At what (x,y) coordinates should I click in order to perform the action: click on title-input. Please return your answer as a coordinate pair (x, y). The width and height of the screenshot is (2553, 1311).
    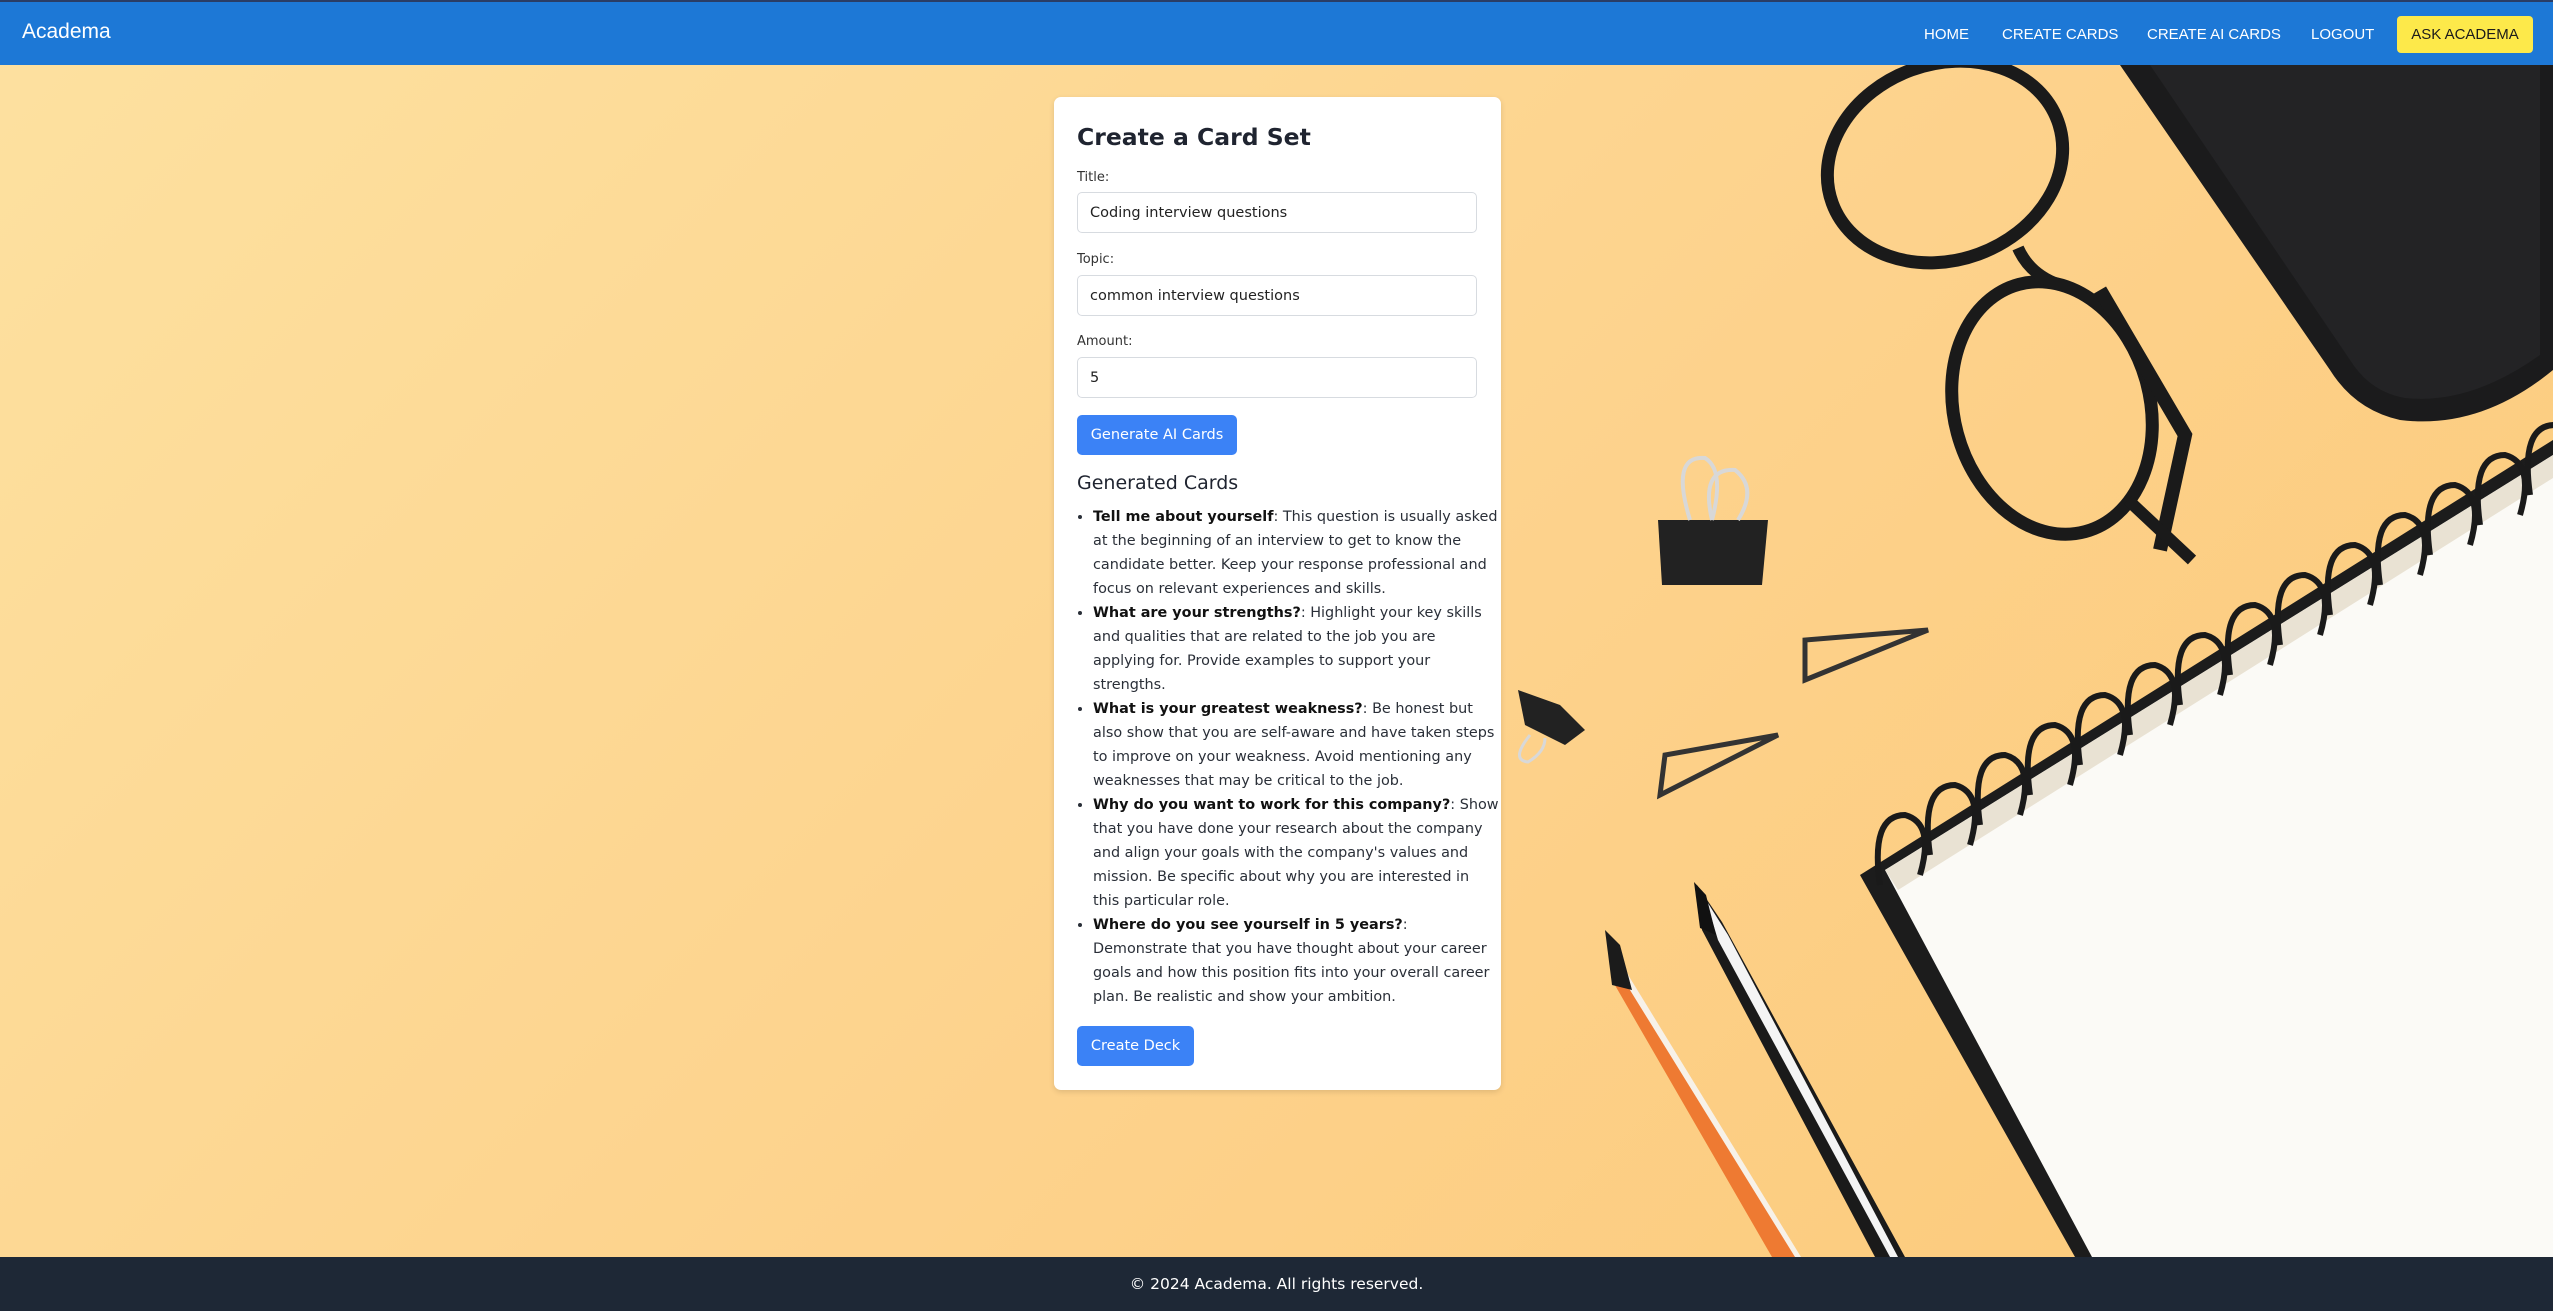
    Looking at the image, I should click on (1277, 212).